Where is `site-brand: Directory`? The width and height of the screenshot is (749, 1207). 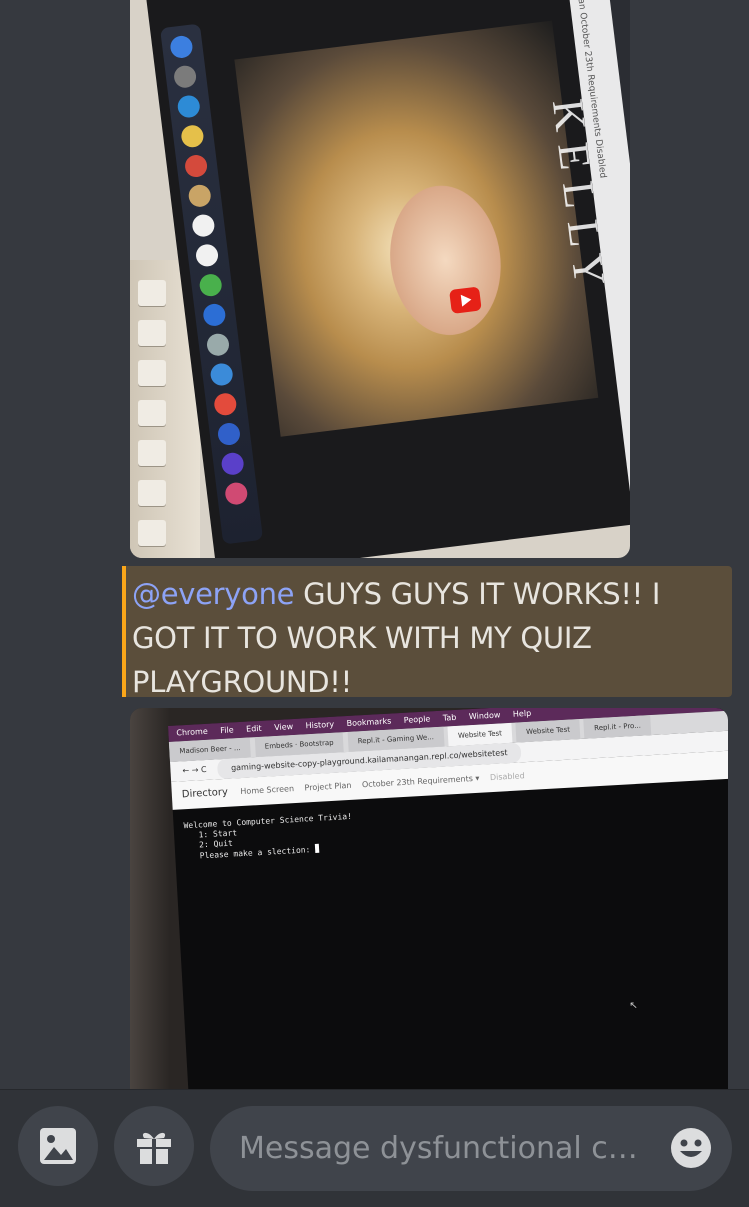
site-brand: Directory is located at coordinates (205, 793).